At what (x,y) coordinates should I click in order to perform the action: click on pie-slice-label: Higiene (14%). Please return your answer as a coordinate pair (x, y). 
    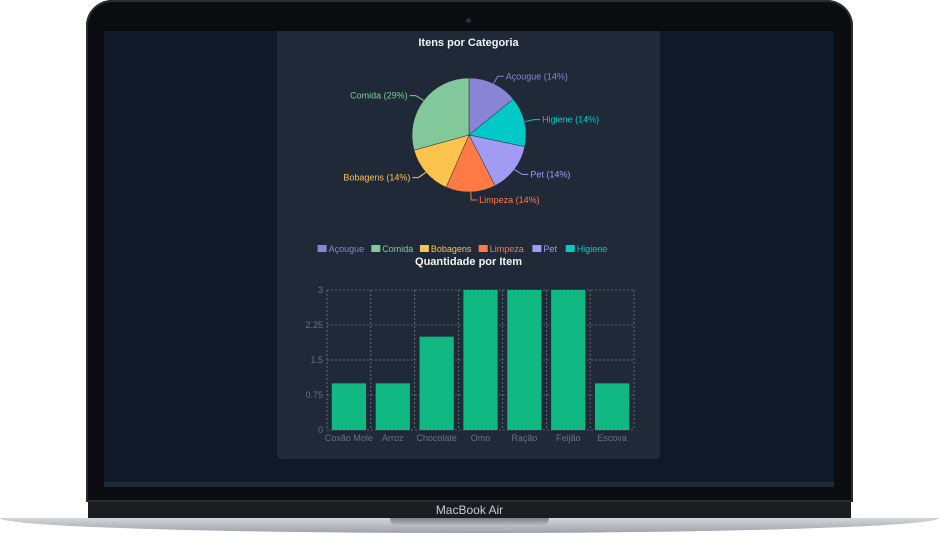
    Looking at the image, I should click on (570, 120).